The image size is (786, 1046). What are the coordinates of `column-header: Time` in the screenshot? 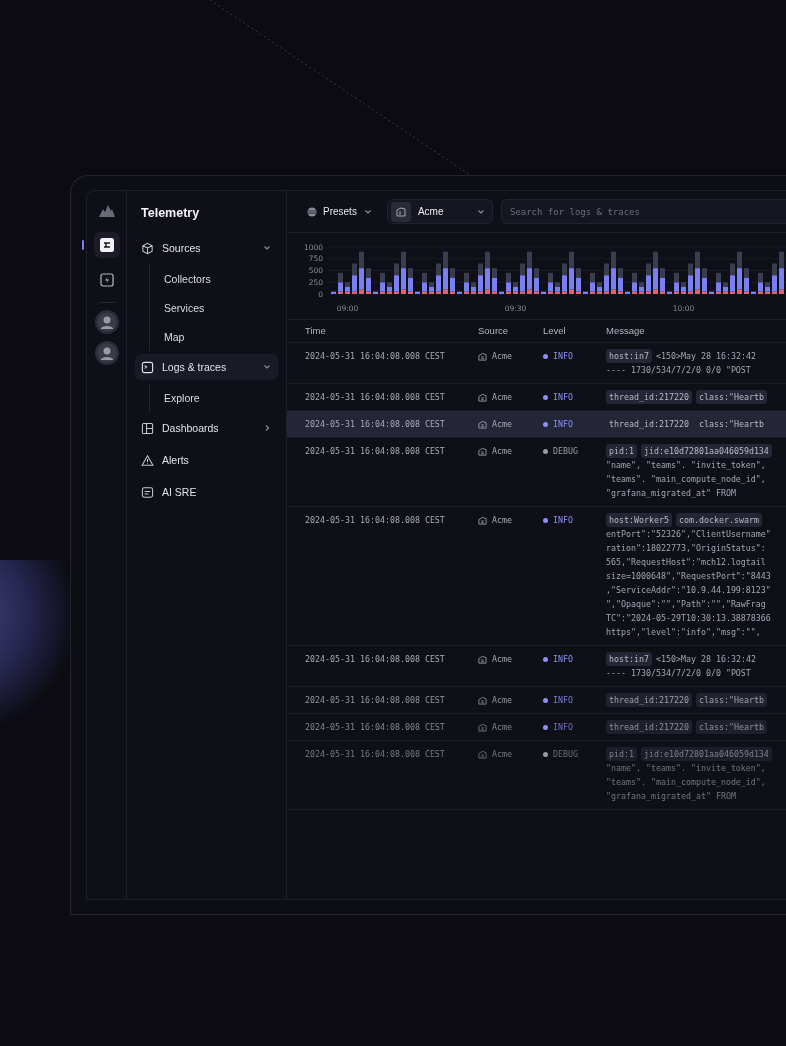 It's located at (316, 330).